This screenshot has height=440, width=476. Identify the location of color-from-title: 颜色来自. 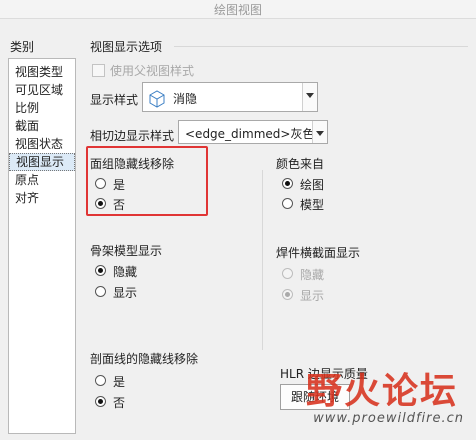
(300, 164).